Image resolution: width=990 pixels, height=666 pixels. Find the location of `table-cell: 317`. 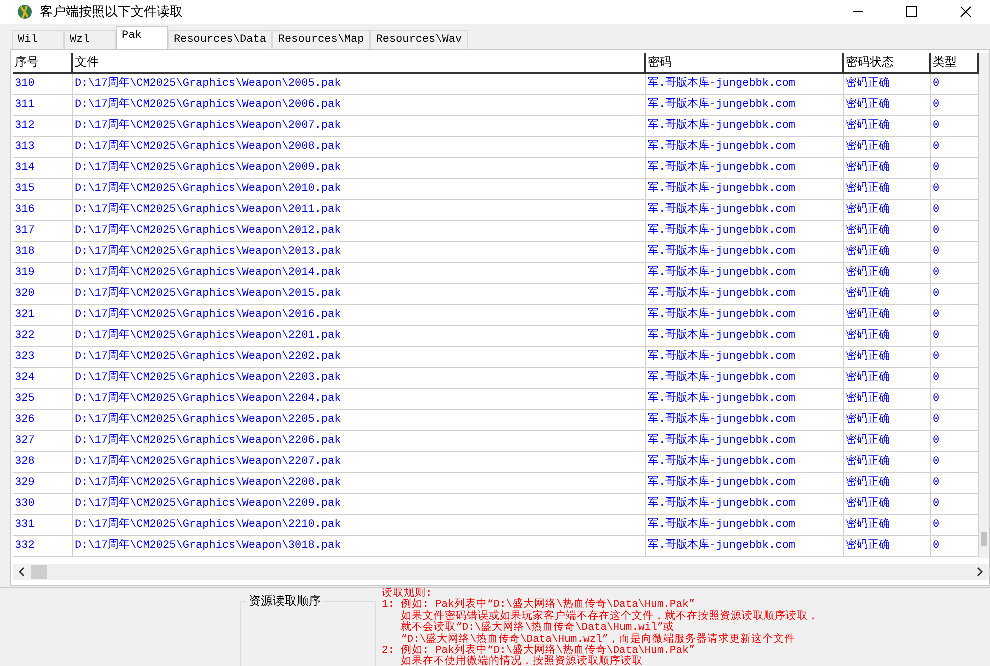

table-cell: 317 is located at coordinates (43, 231).